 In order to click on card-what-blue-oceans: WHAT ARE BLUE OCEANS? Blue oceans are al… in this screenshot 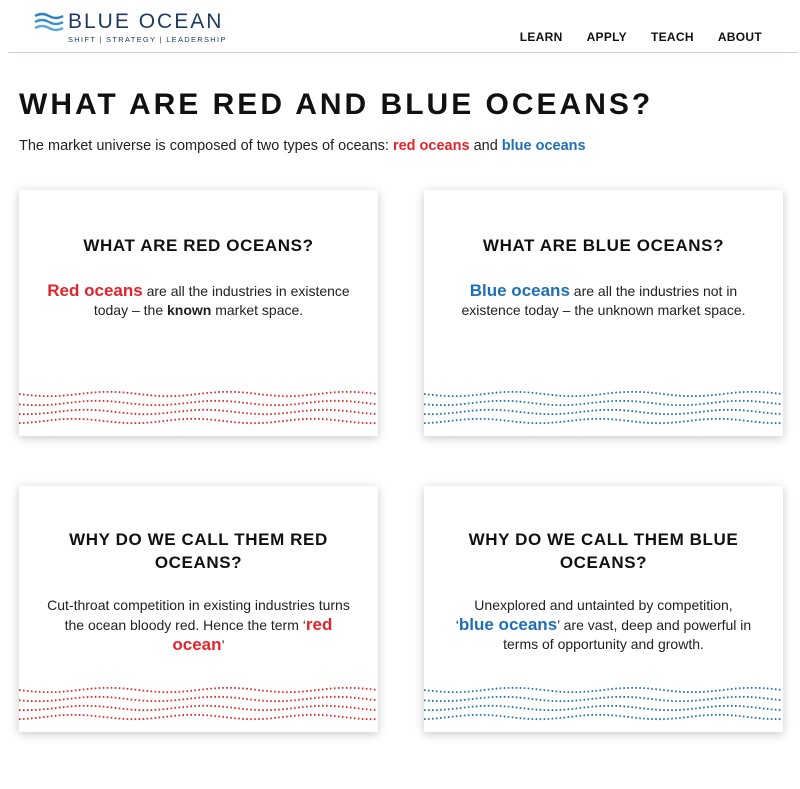, I will do `click(603, 313)`.